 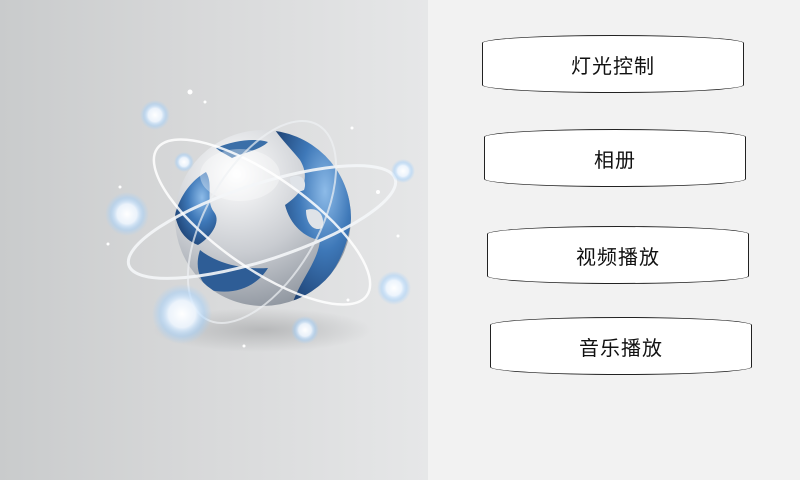 I want to click on light-control-button: 灯光控制, so click(x=613, y=64).